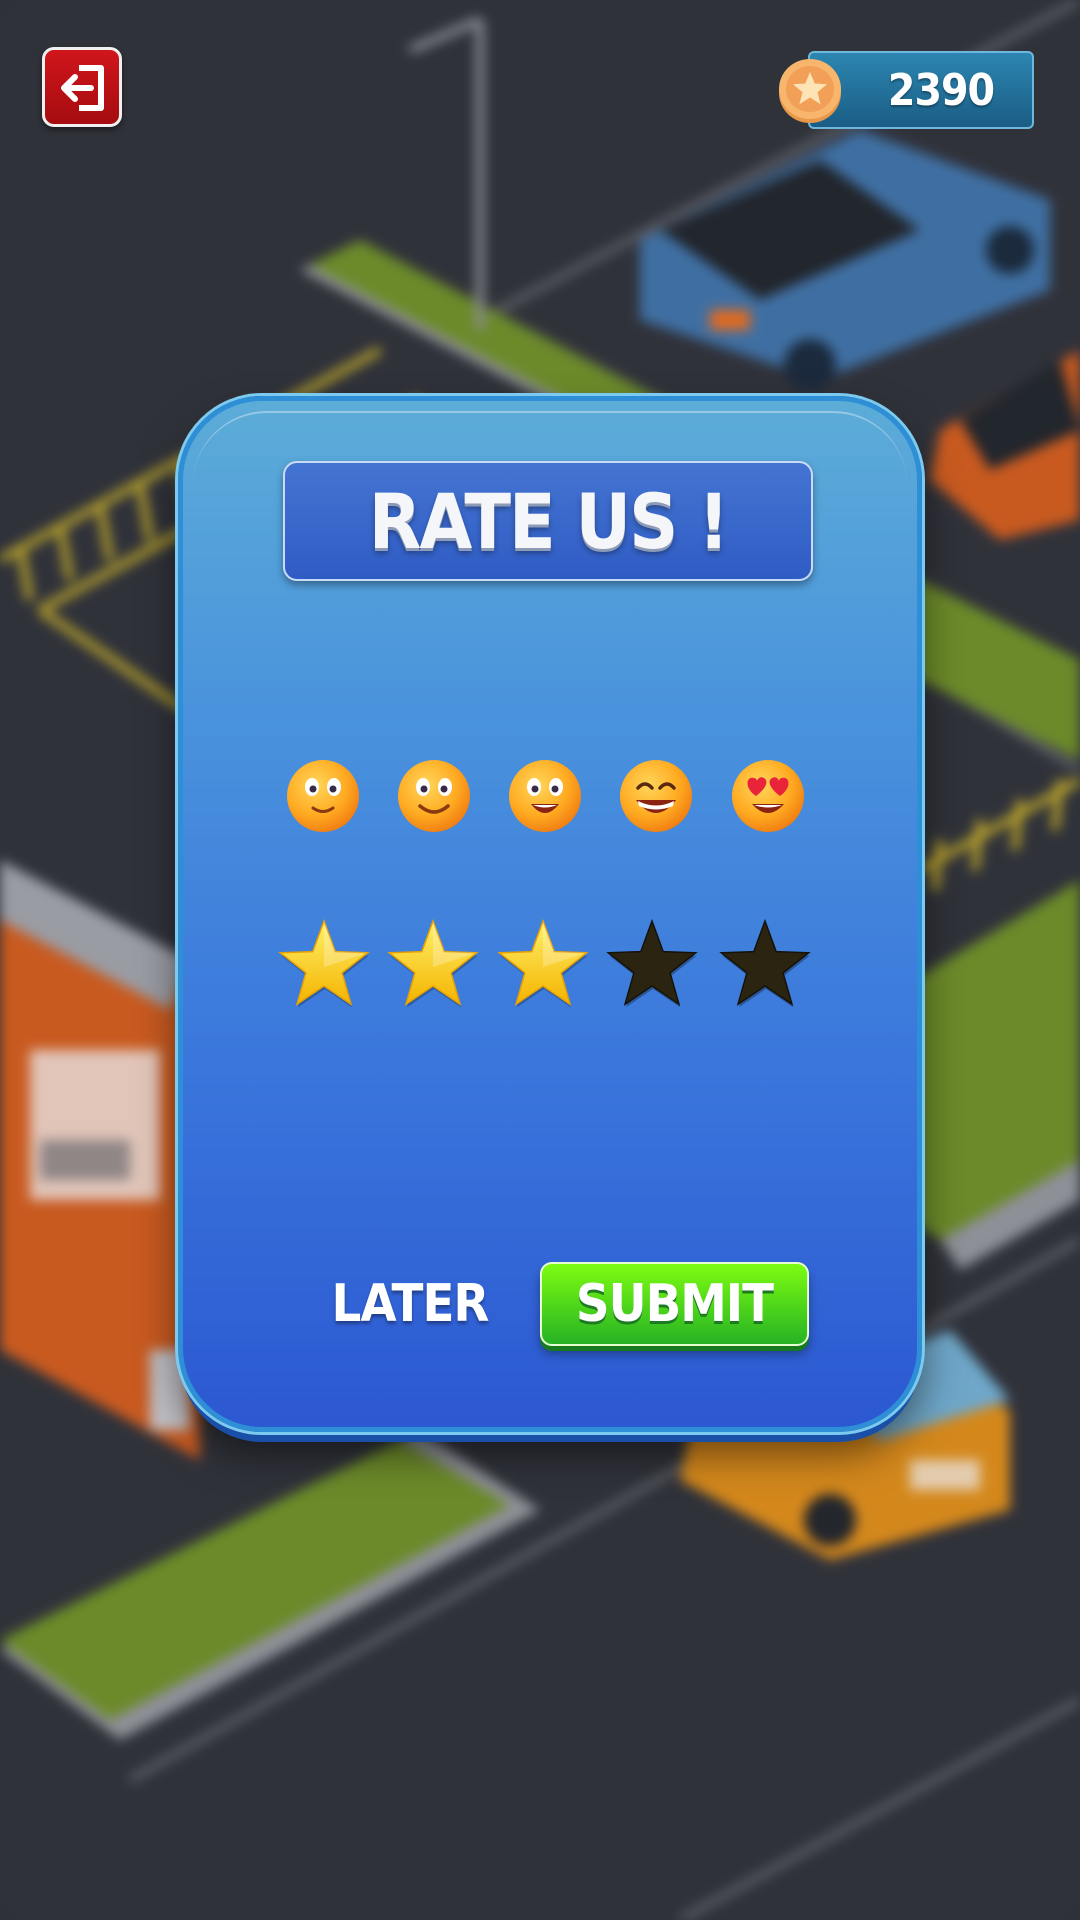  What do you see at coordinates (941, 90) in the screenshot?
I see `coin-count: 2390` at bounding box center [941, 90].